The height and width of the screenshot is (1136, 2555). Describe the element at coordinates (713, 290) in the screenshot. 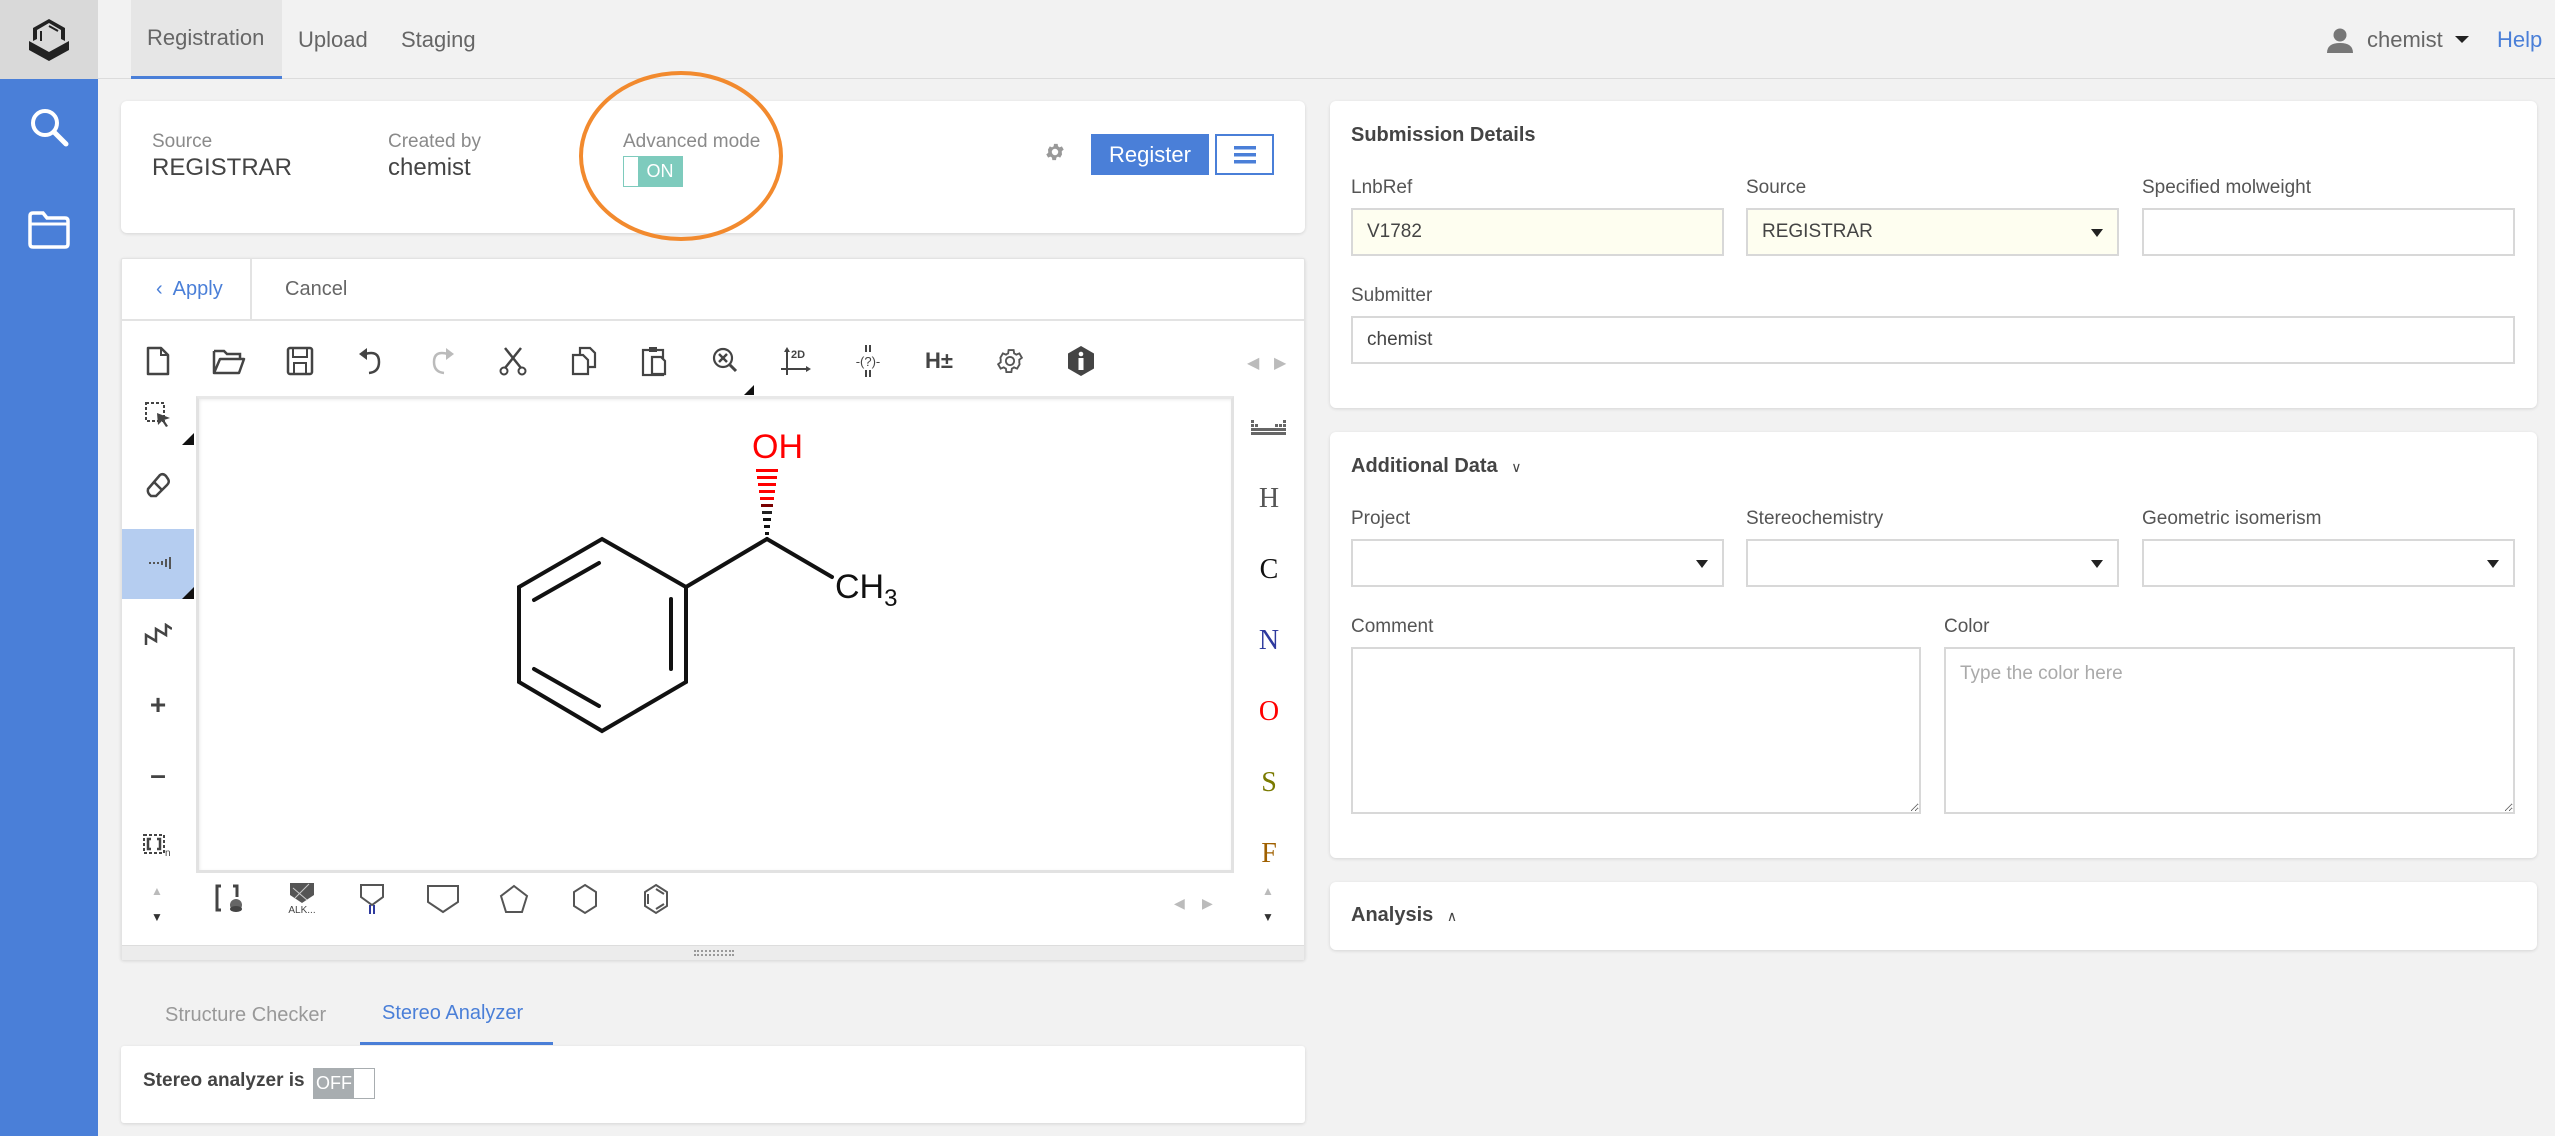

I see `apply-bar: ‹ Apply Cancel` at that location.